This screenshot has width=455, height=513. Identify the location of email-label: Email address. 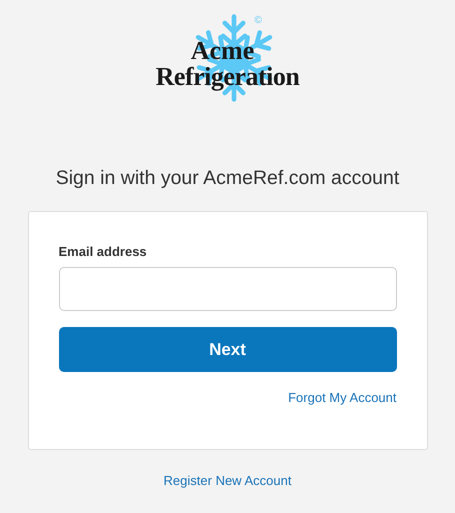
(103, 251).